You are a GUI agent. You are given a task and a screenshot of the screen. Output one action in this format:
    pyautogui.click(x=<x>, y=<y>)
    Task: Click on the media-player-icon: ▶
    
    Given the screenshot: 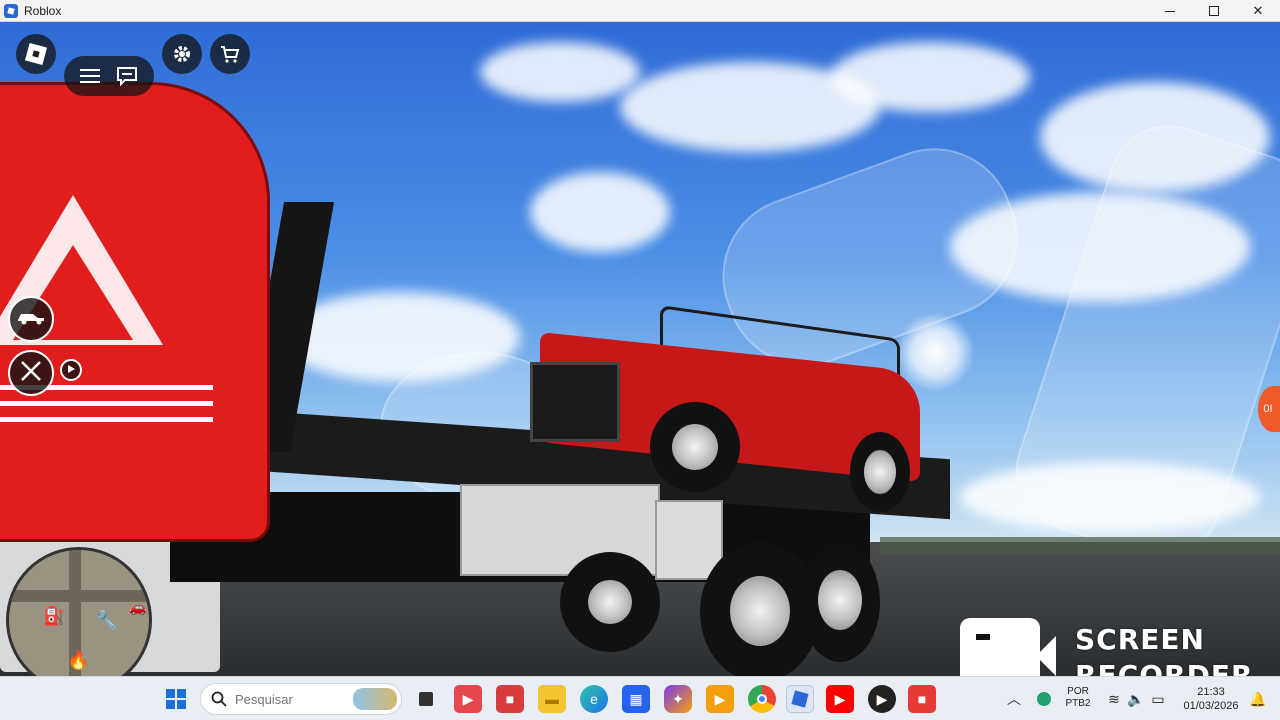 What is the action you would take?
    pyautogui.click(x=882, y=698)
    